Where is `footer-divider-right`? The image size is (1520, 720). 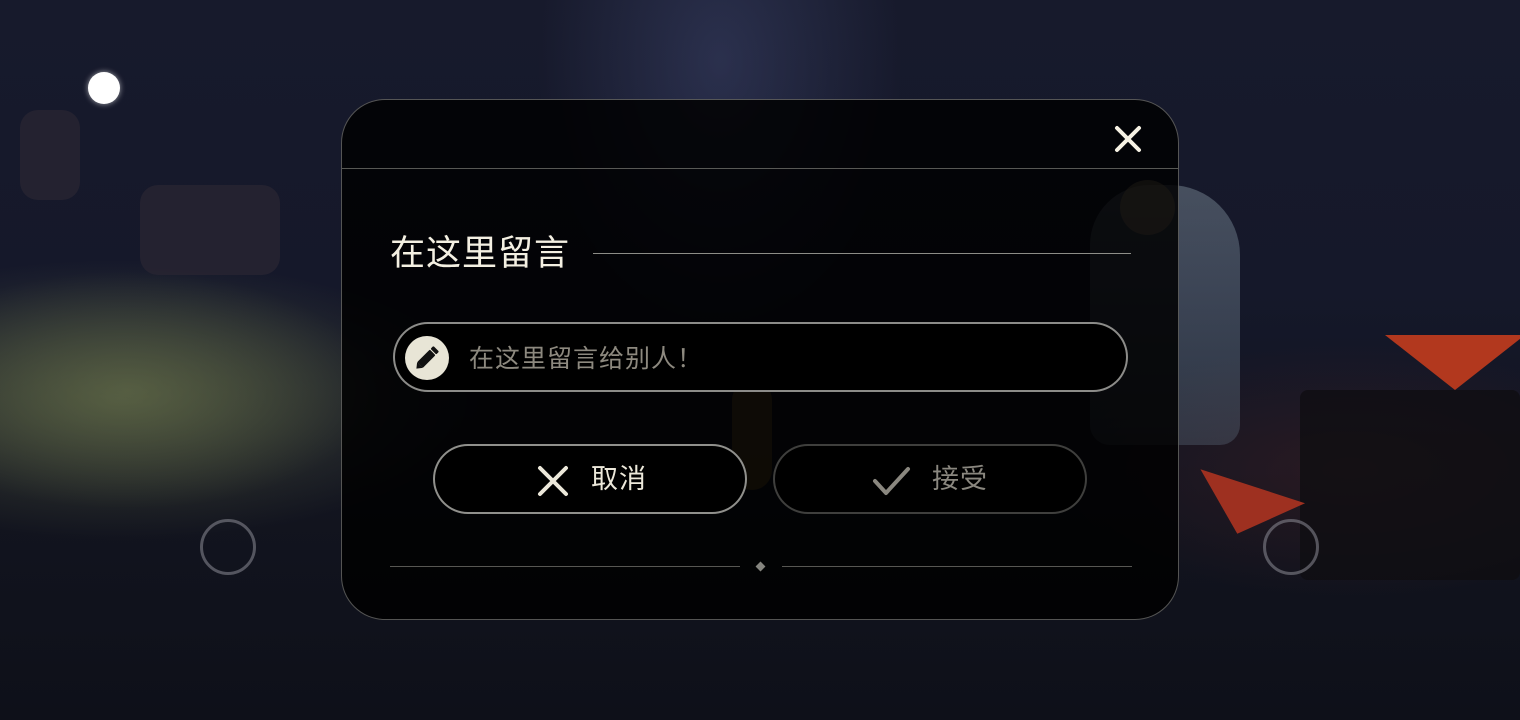 footer-divider-right is located at coordinates (957, 566).